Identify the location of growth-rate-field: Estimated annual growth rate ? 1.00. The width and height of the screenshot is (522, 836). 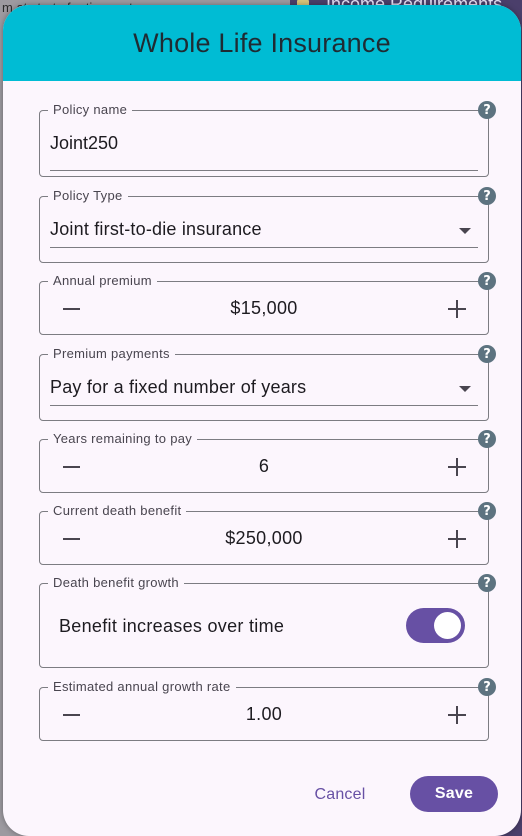
(267, 709).